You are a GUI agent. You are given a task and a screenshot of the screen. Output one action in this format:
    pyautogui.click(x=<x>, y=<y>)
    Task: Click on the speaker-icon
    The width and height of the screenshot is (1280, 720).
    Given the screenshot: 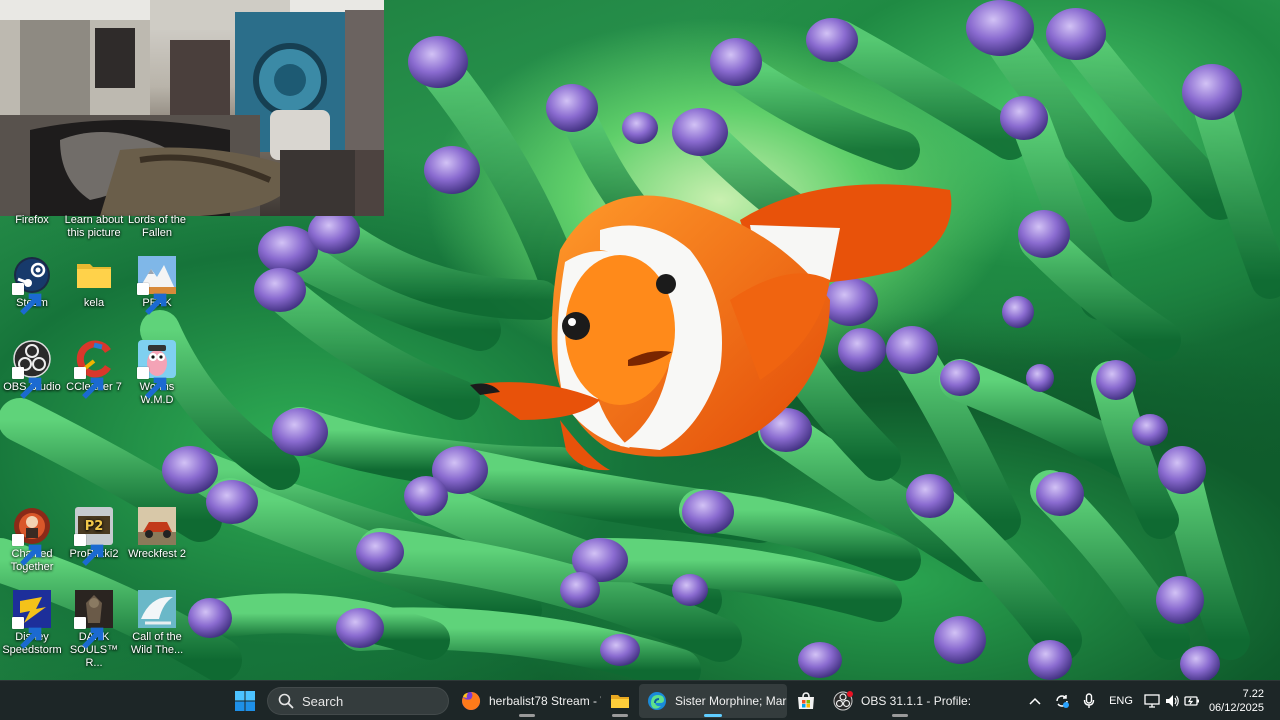 What is the action you would take?
    pyautogui.click(x=1172, y=701)
    